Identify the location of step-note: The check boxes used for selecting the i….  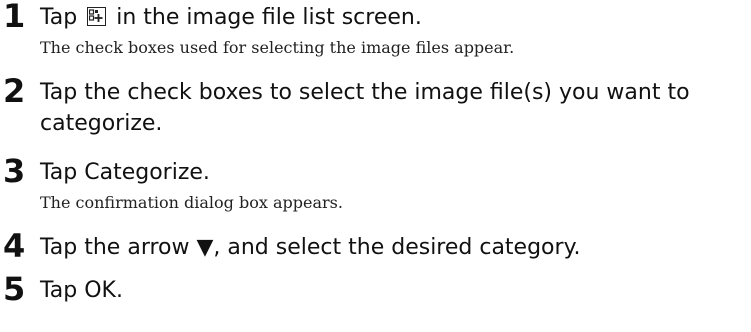
(277, 47).